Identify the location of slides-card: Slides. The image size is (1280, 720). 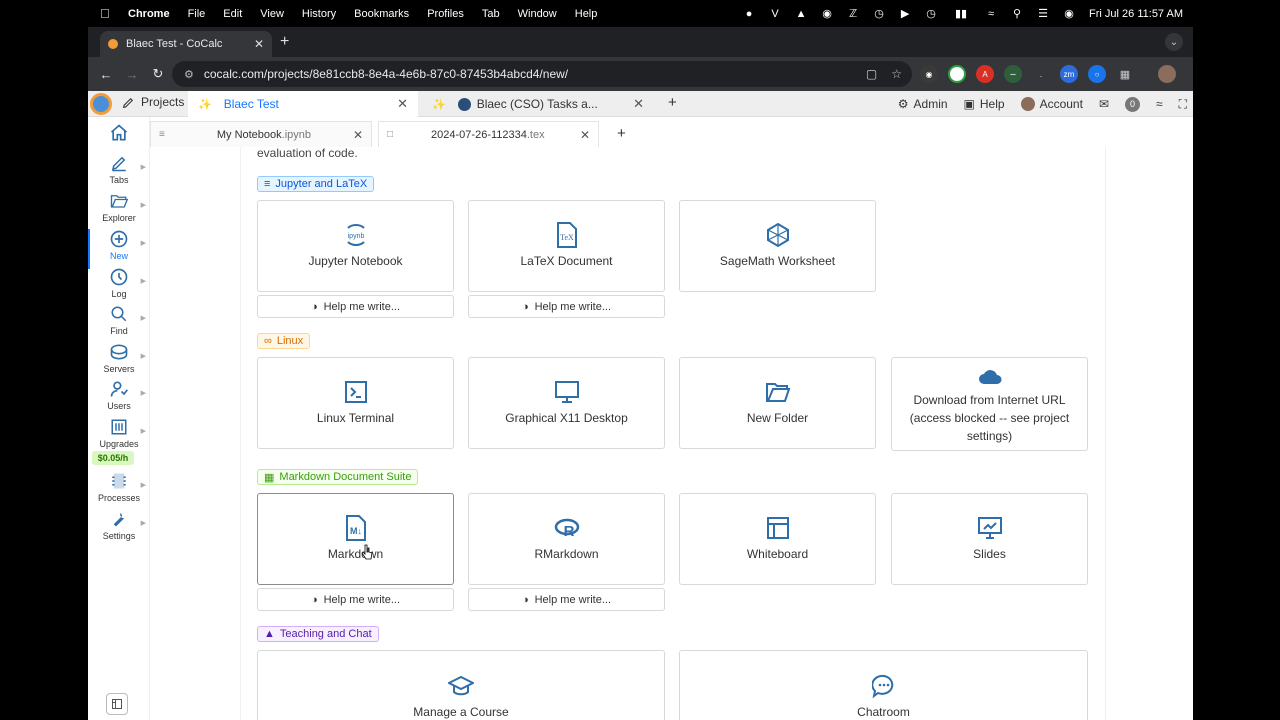
(989, 539).